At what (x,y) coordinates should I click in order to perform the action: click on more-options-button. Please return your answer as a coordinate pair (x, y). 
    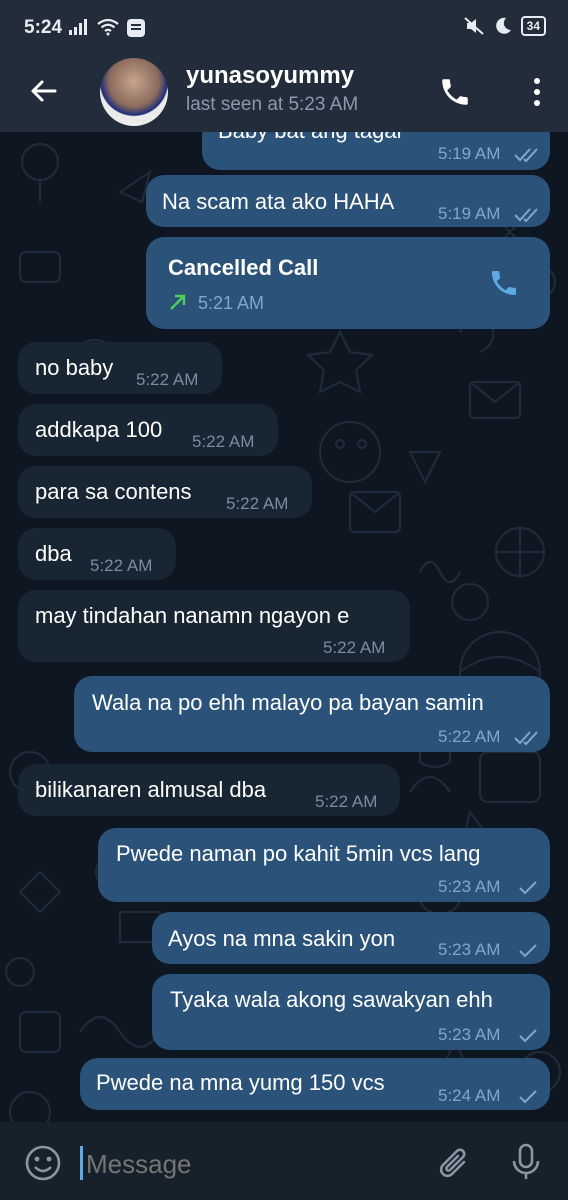
    Looking at the image, I should click on (537, 94).